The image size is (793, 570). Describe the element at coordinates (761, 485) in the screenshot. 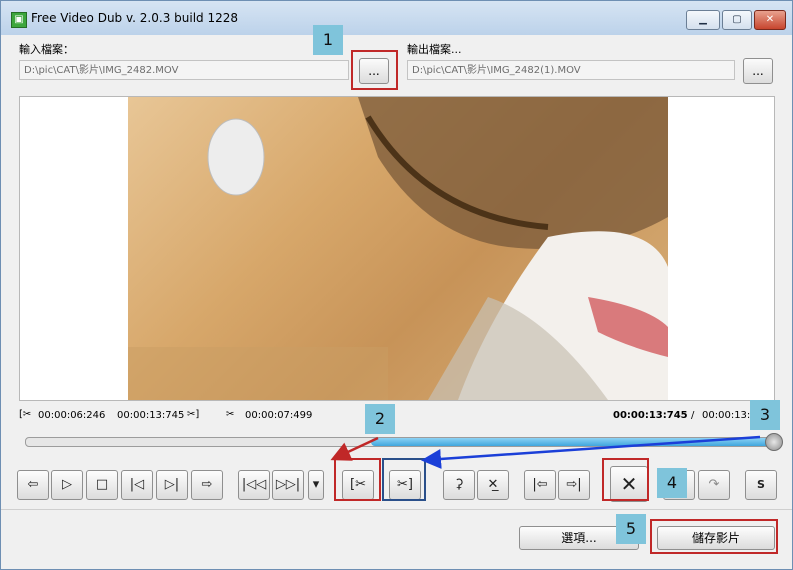

I see `screenshot-button: S` at that location.